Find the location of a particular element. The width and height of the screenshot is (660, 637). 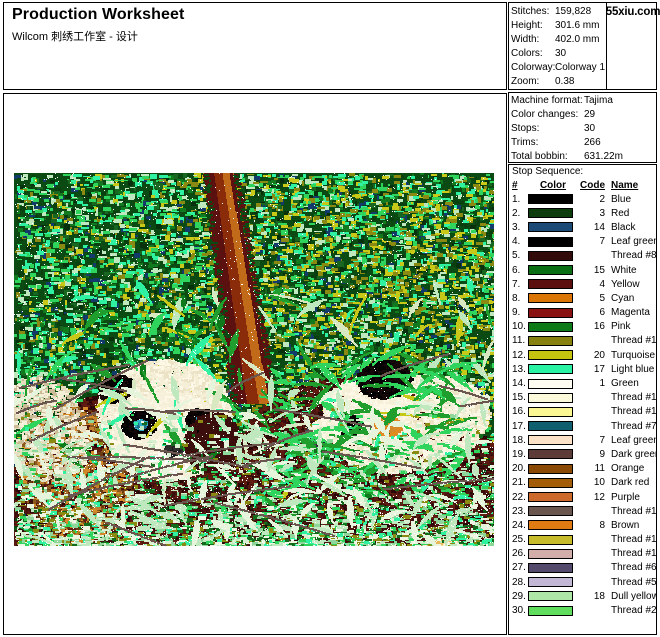

stop-row-name: Purple is located at coordinates (625, 497).